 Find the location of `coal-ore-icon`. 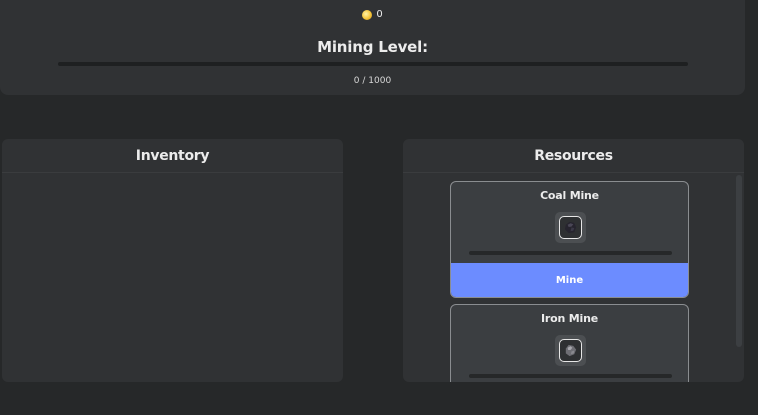

coal-ore-icon is located at coordinates (570, 227).